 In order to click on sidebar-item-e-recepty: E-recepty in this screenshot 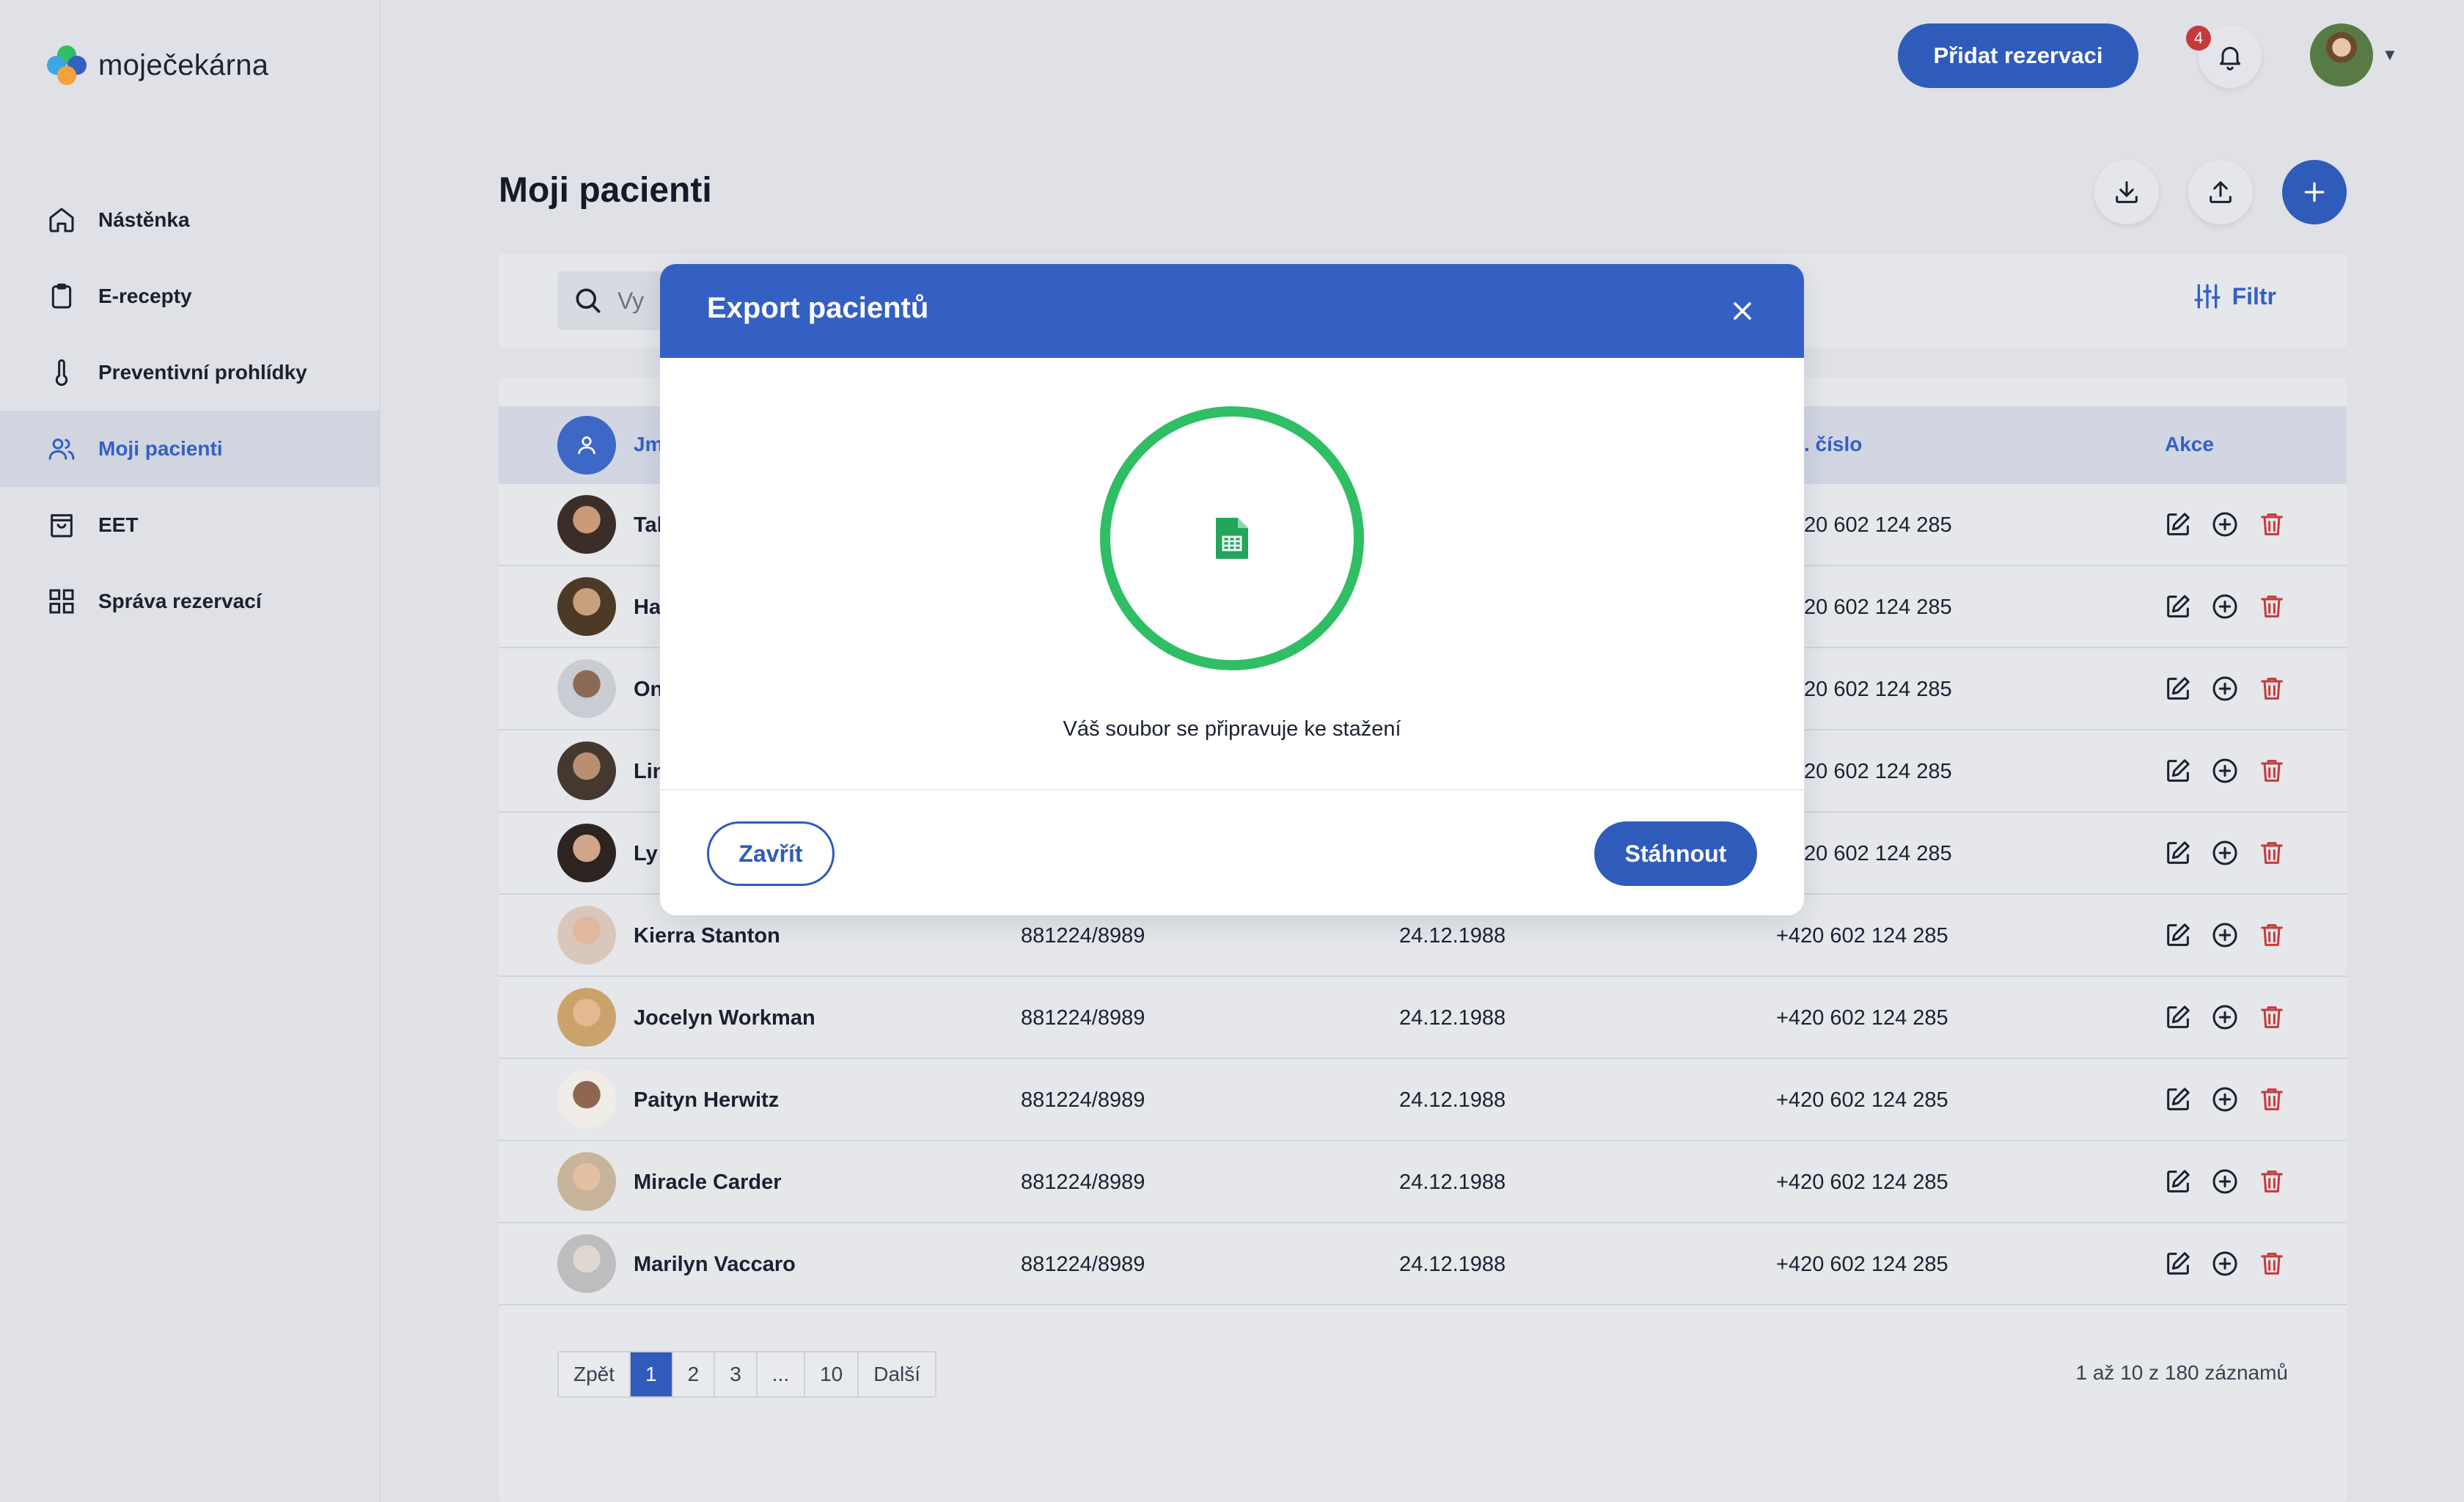, I will do `click(190, 296)`.